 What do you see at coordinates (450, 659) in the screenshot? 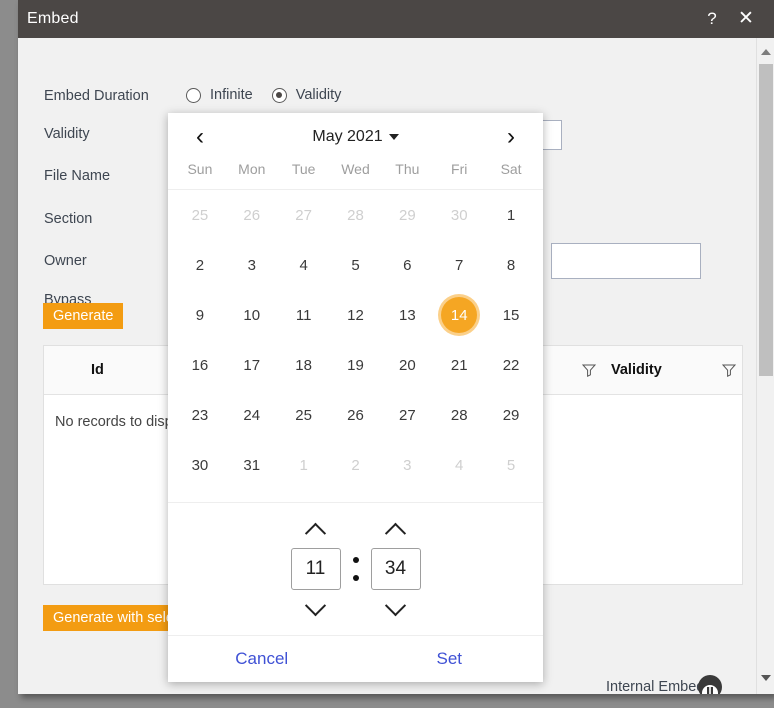
I see `set-button: Set` at bounding box center [450, 659].